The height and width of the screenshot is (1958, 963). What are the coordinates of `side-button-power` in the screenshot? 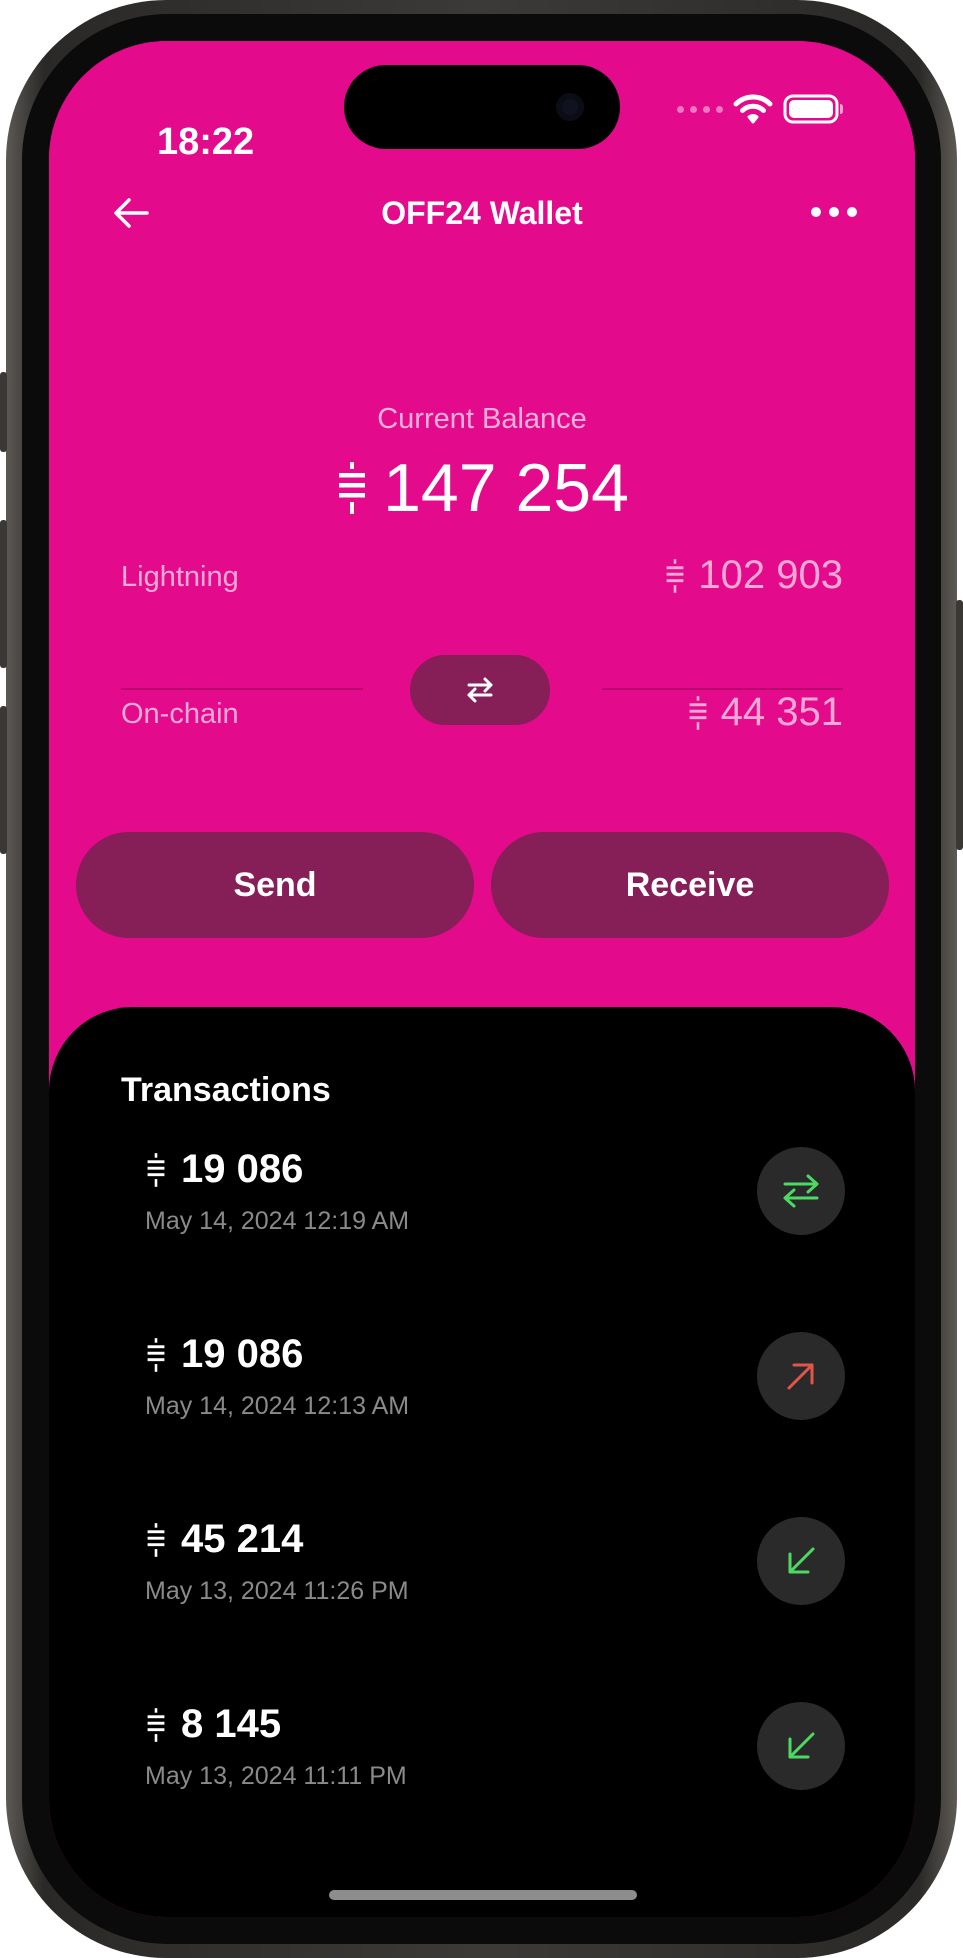 It's located at (959, 725).